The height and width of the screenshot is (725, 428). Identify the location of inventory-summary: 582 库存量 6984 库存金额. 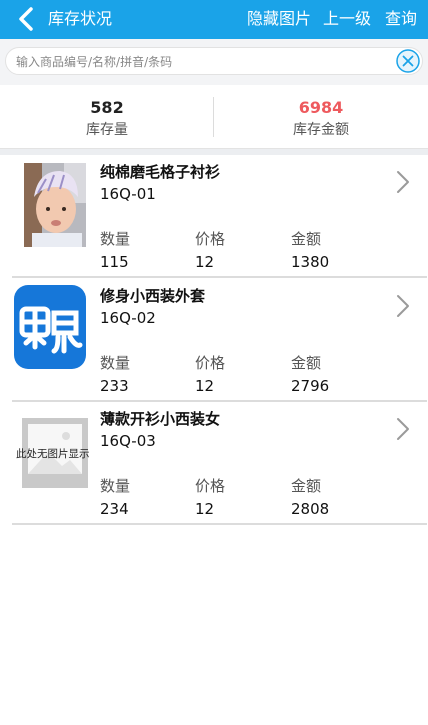
(214, 117).